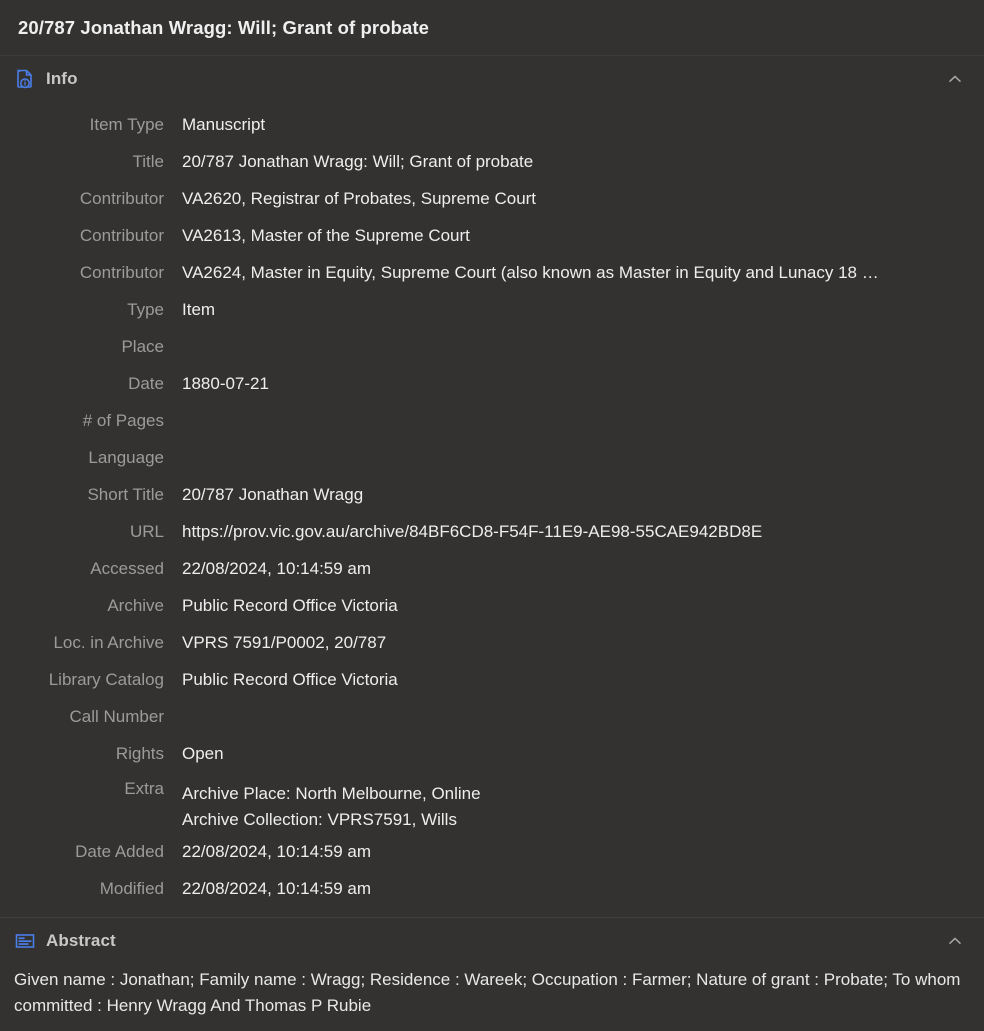 This screenshot has width=984, height=1031. I want to click on field-row: Loc. in Archive VPRS 7591/P0002, 20/787, so click(492, 642).